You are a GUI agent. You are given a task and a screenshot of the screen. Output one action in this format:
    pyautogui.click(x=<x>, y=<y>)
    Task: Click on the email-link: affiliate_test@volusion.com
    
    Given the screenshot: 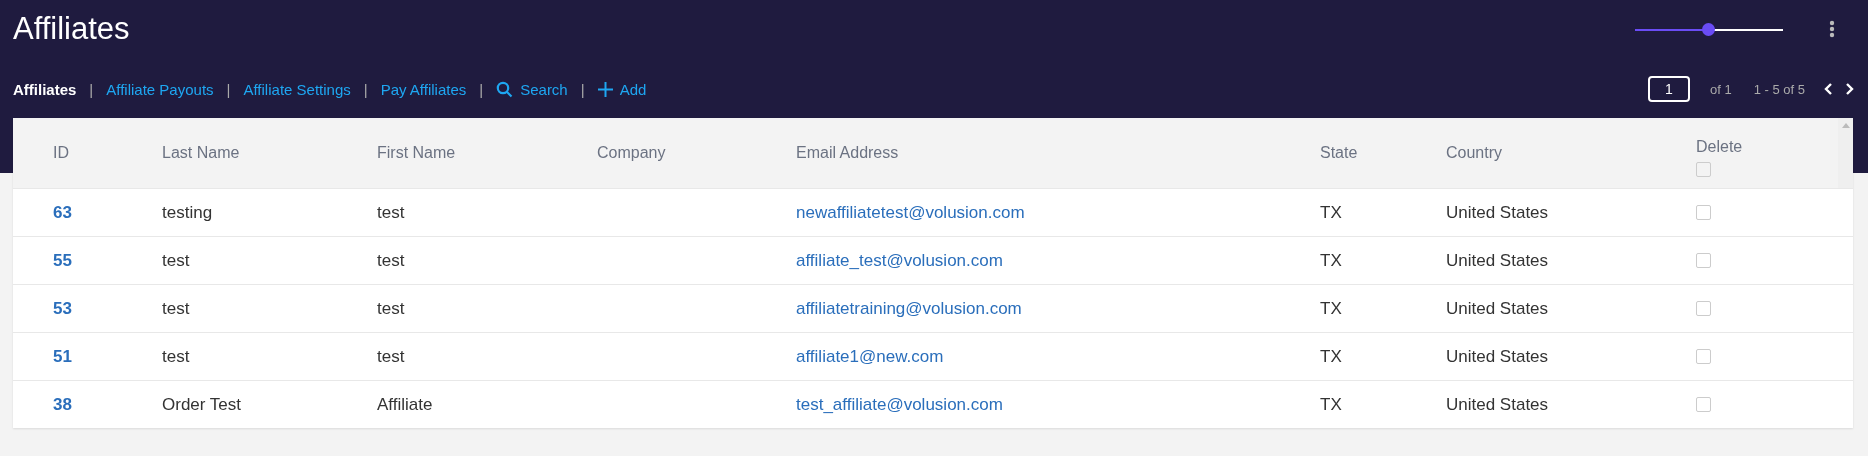 What is the action you would take?
    pyautogui.click(x=1058, y=260)
    